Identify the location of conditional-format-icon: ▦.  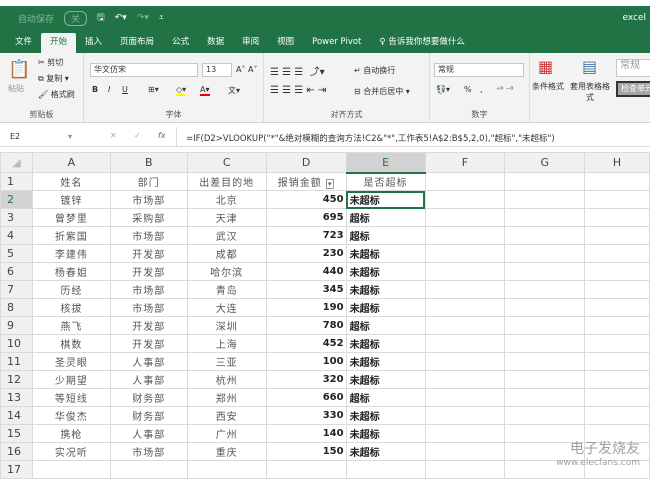
(545, 66).